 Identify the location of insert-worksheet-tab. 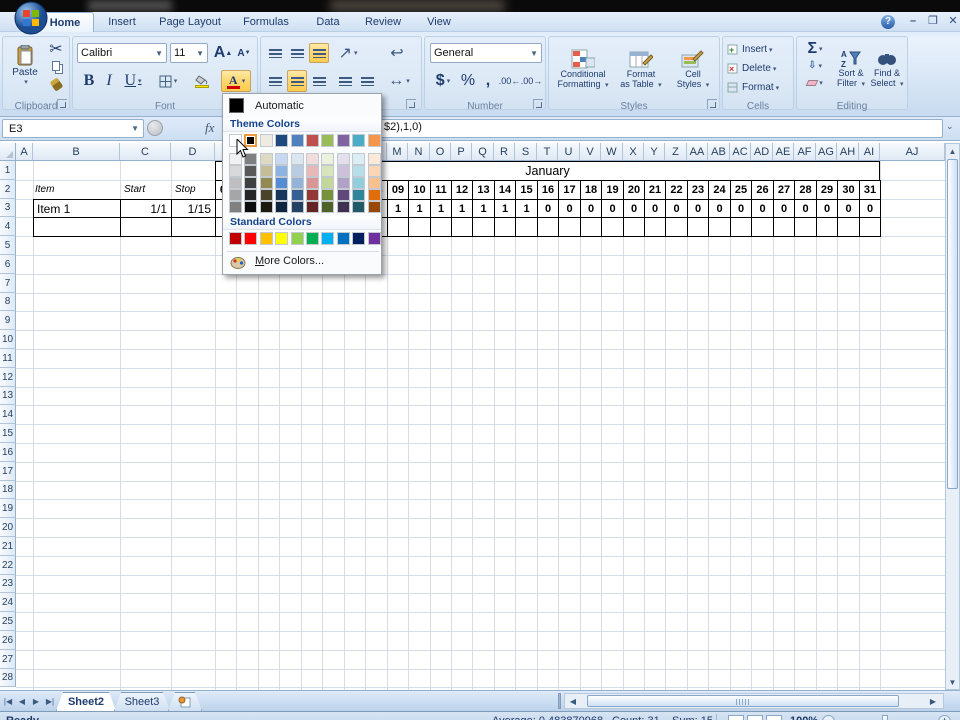
(185, 701).